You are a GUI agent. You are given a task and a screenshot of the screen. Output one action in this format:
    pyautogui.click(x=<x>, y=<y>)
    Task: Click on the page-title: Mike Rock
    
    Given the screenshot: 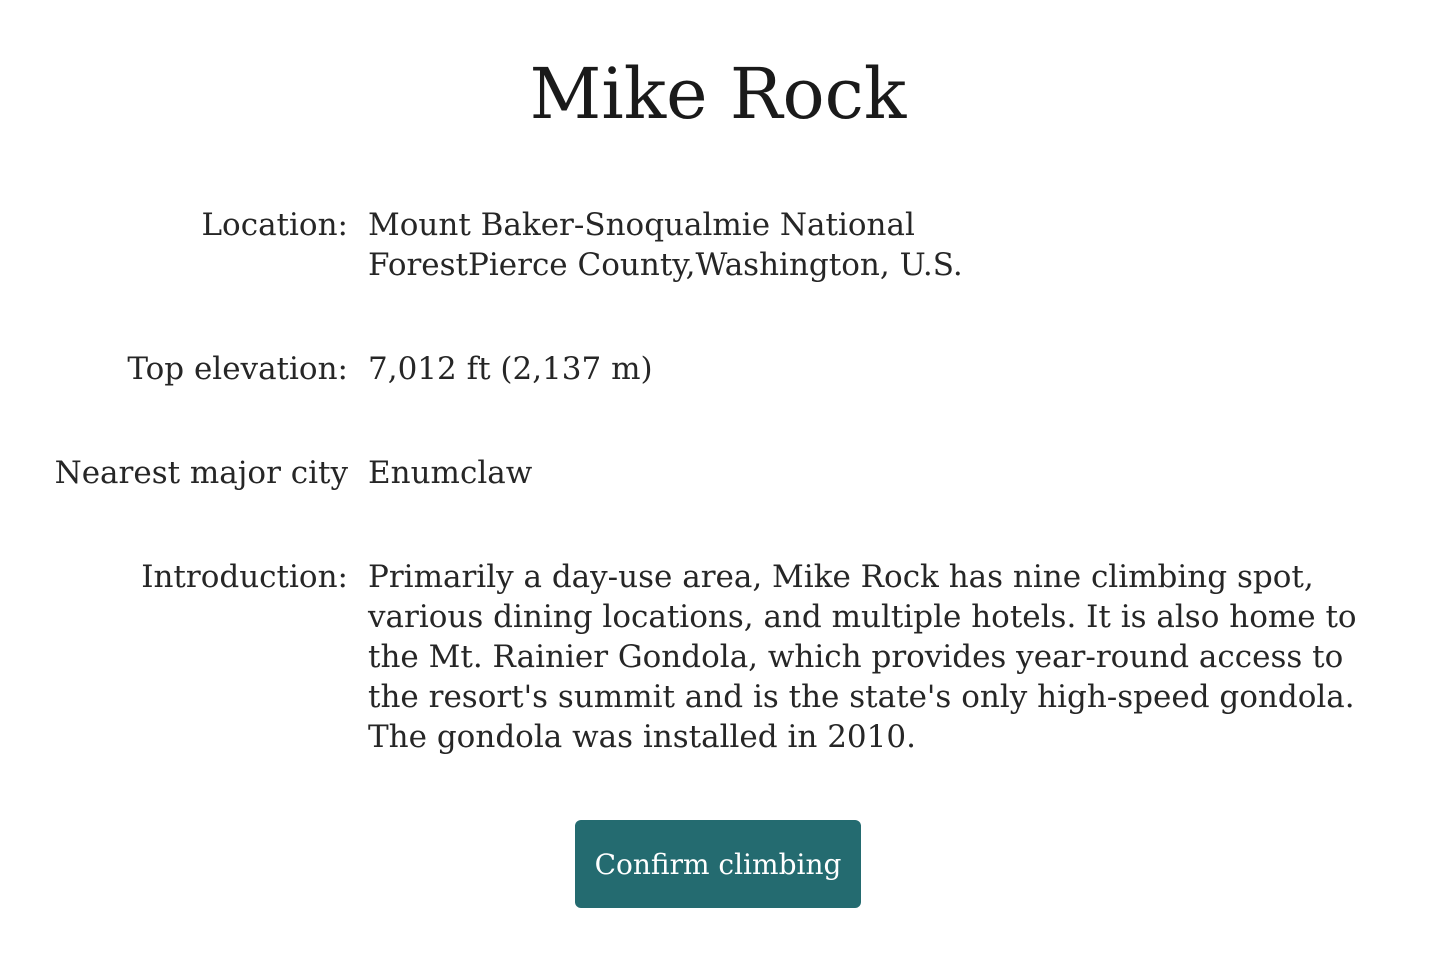 What is the action you would take?
    pyautogui.click(x=718, y=94)
    